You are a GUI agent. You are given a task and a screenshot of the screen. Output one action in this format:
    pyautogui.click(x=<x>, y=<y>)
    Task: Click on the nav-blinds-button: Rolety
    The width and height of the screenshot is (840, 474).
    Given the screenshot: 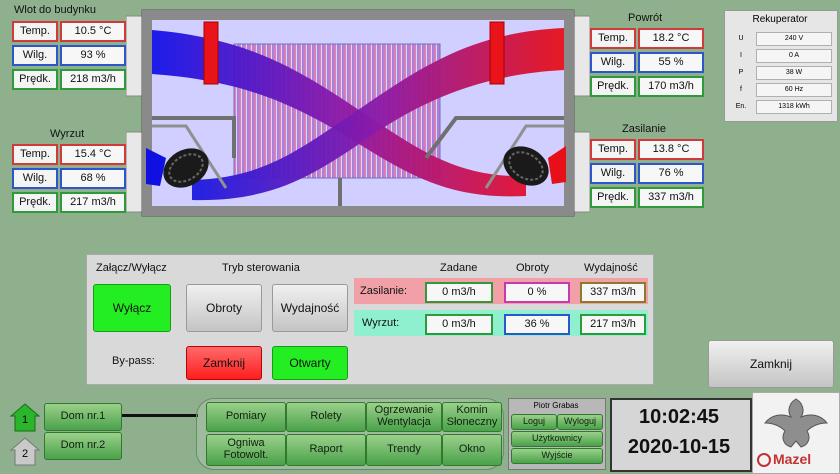 What is the action you would take?
    pyautogui.click(x=326, y=417)
    